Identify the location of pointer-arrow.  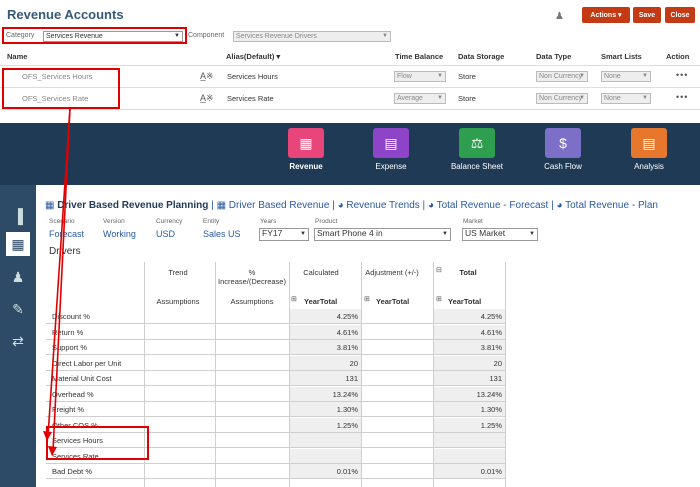
(57, 281).